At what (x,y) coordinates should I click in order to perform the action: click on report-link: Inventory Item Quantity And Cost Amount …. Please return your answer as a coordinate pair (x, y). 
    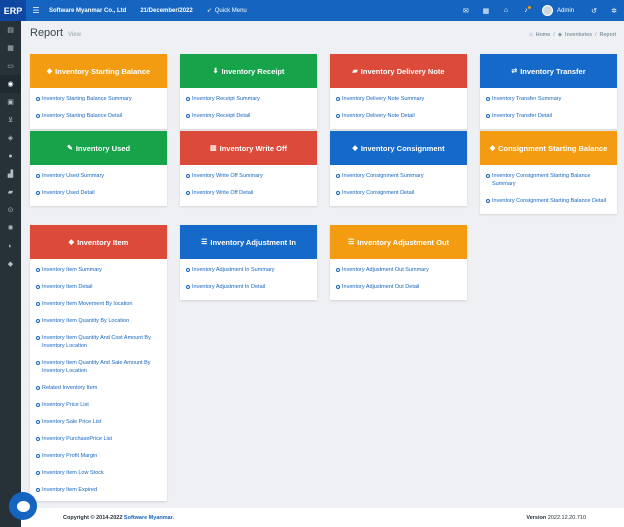
    Looking at the image, I should click on (98, 342).